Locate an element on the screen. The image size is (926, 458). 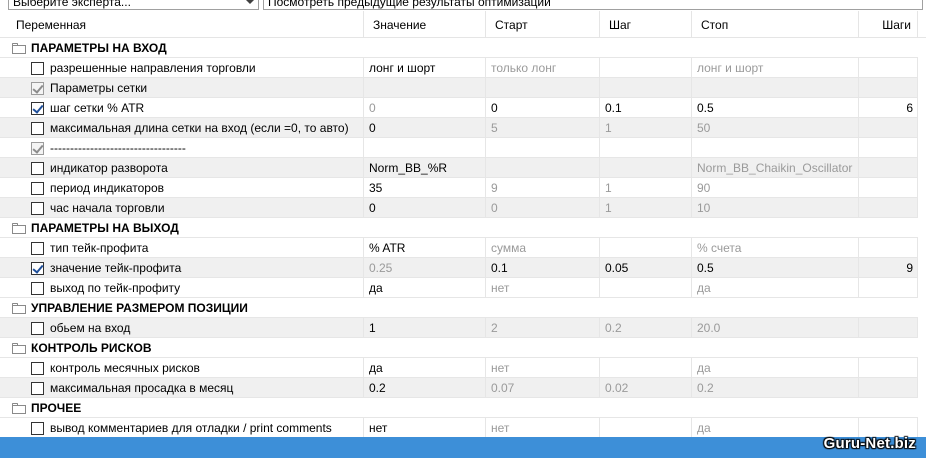
start-cell: 0.07 is located at coordinates (543, 388).